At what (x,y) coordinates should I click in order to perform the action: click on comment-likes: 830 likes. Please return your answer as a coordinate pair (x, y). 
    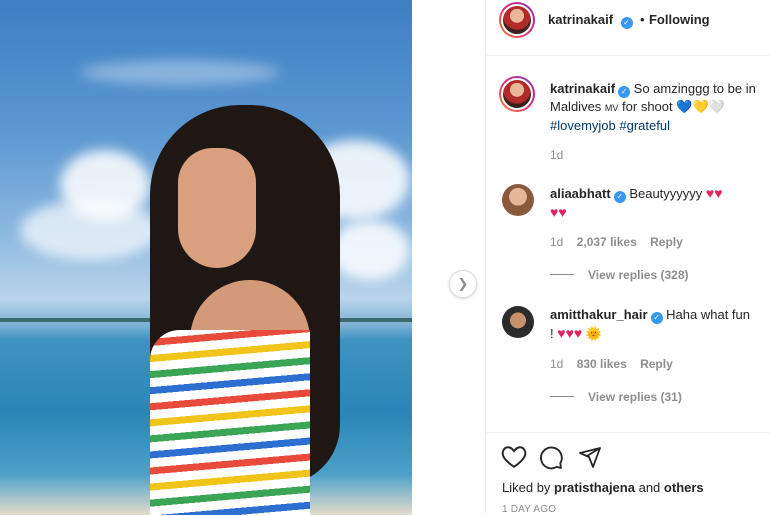
    Looking at the image, I should click on (602, 364).